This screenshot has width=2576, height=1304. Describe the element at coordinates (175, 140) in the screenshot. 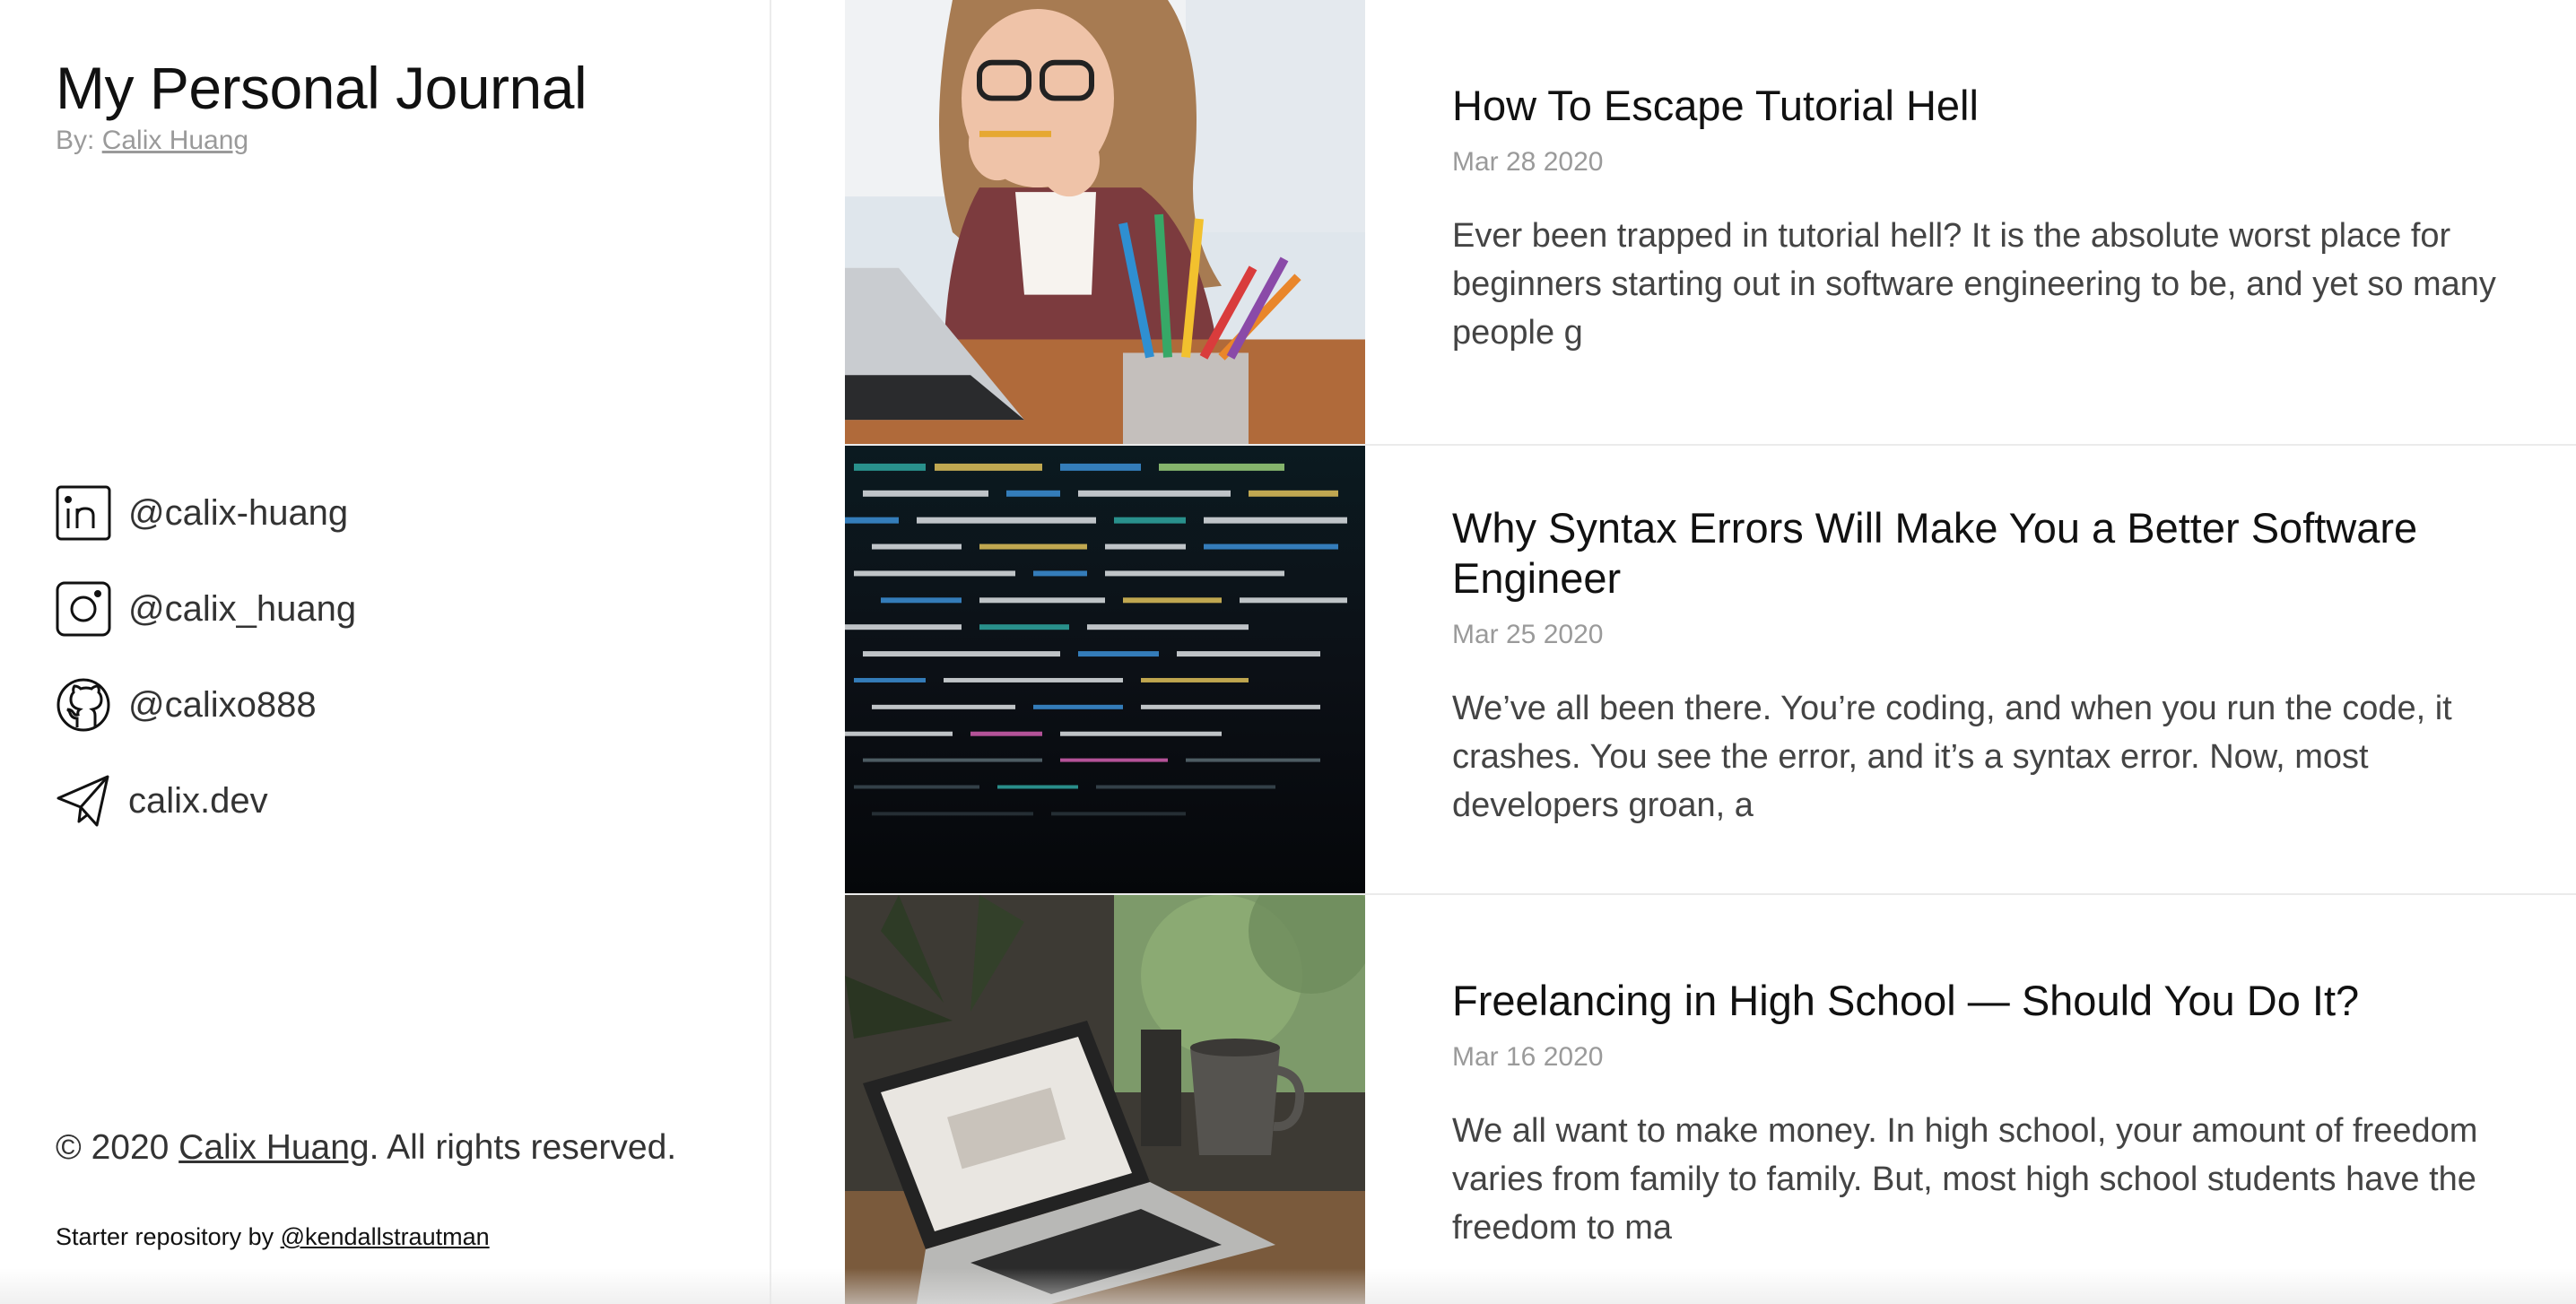

I see `author-link: Calix Huang` at that location.